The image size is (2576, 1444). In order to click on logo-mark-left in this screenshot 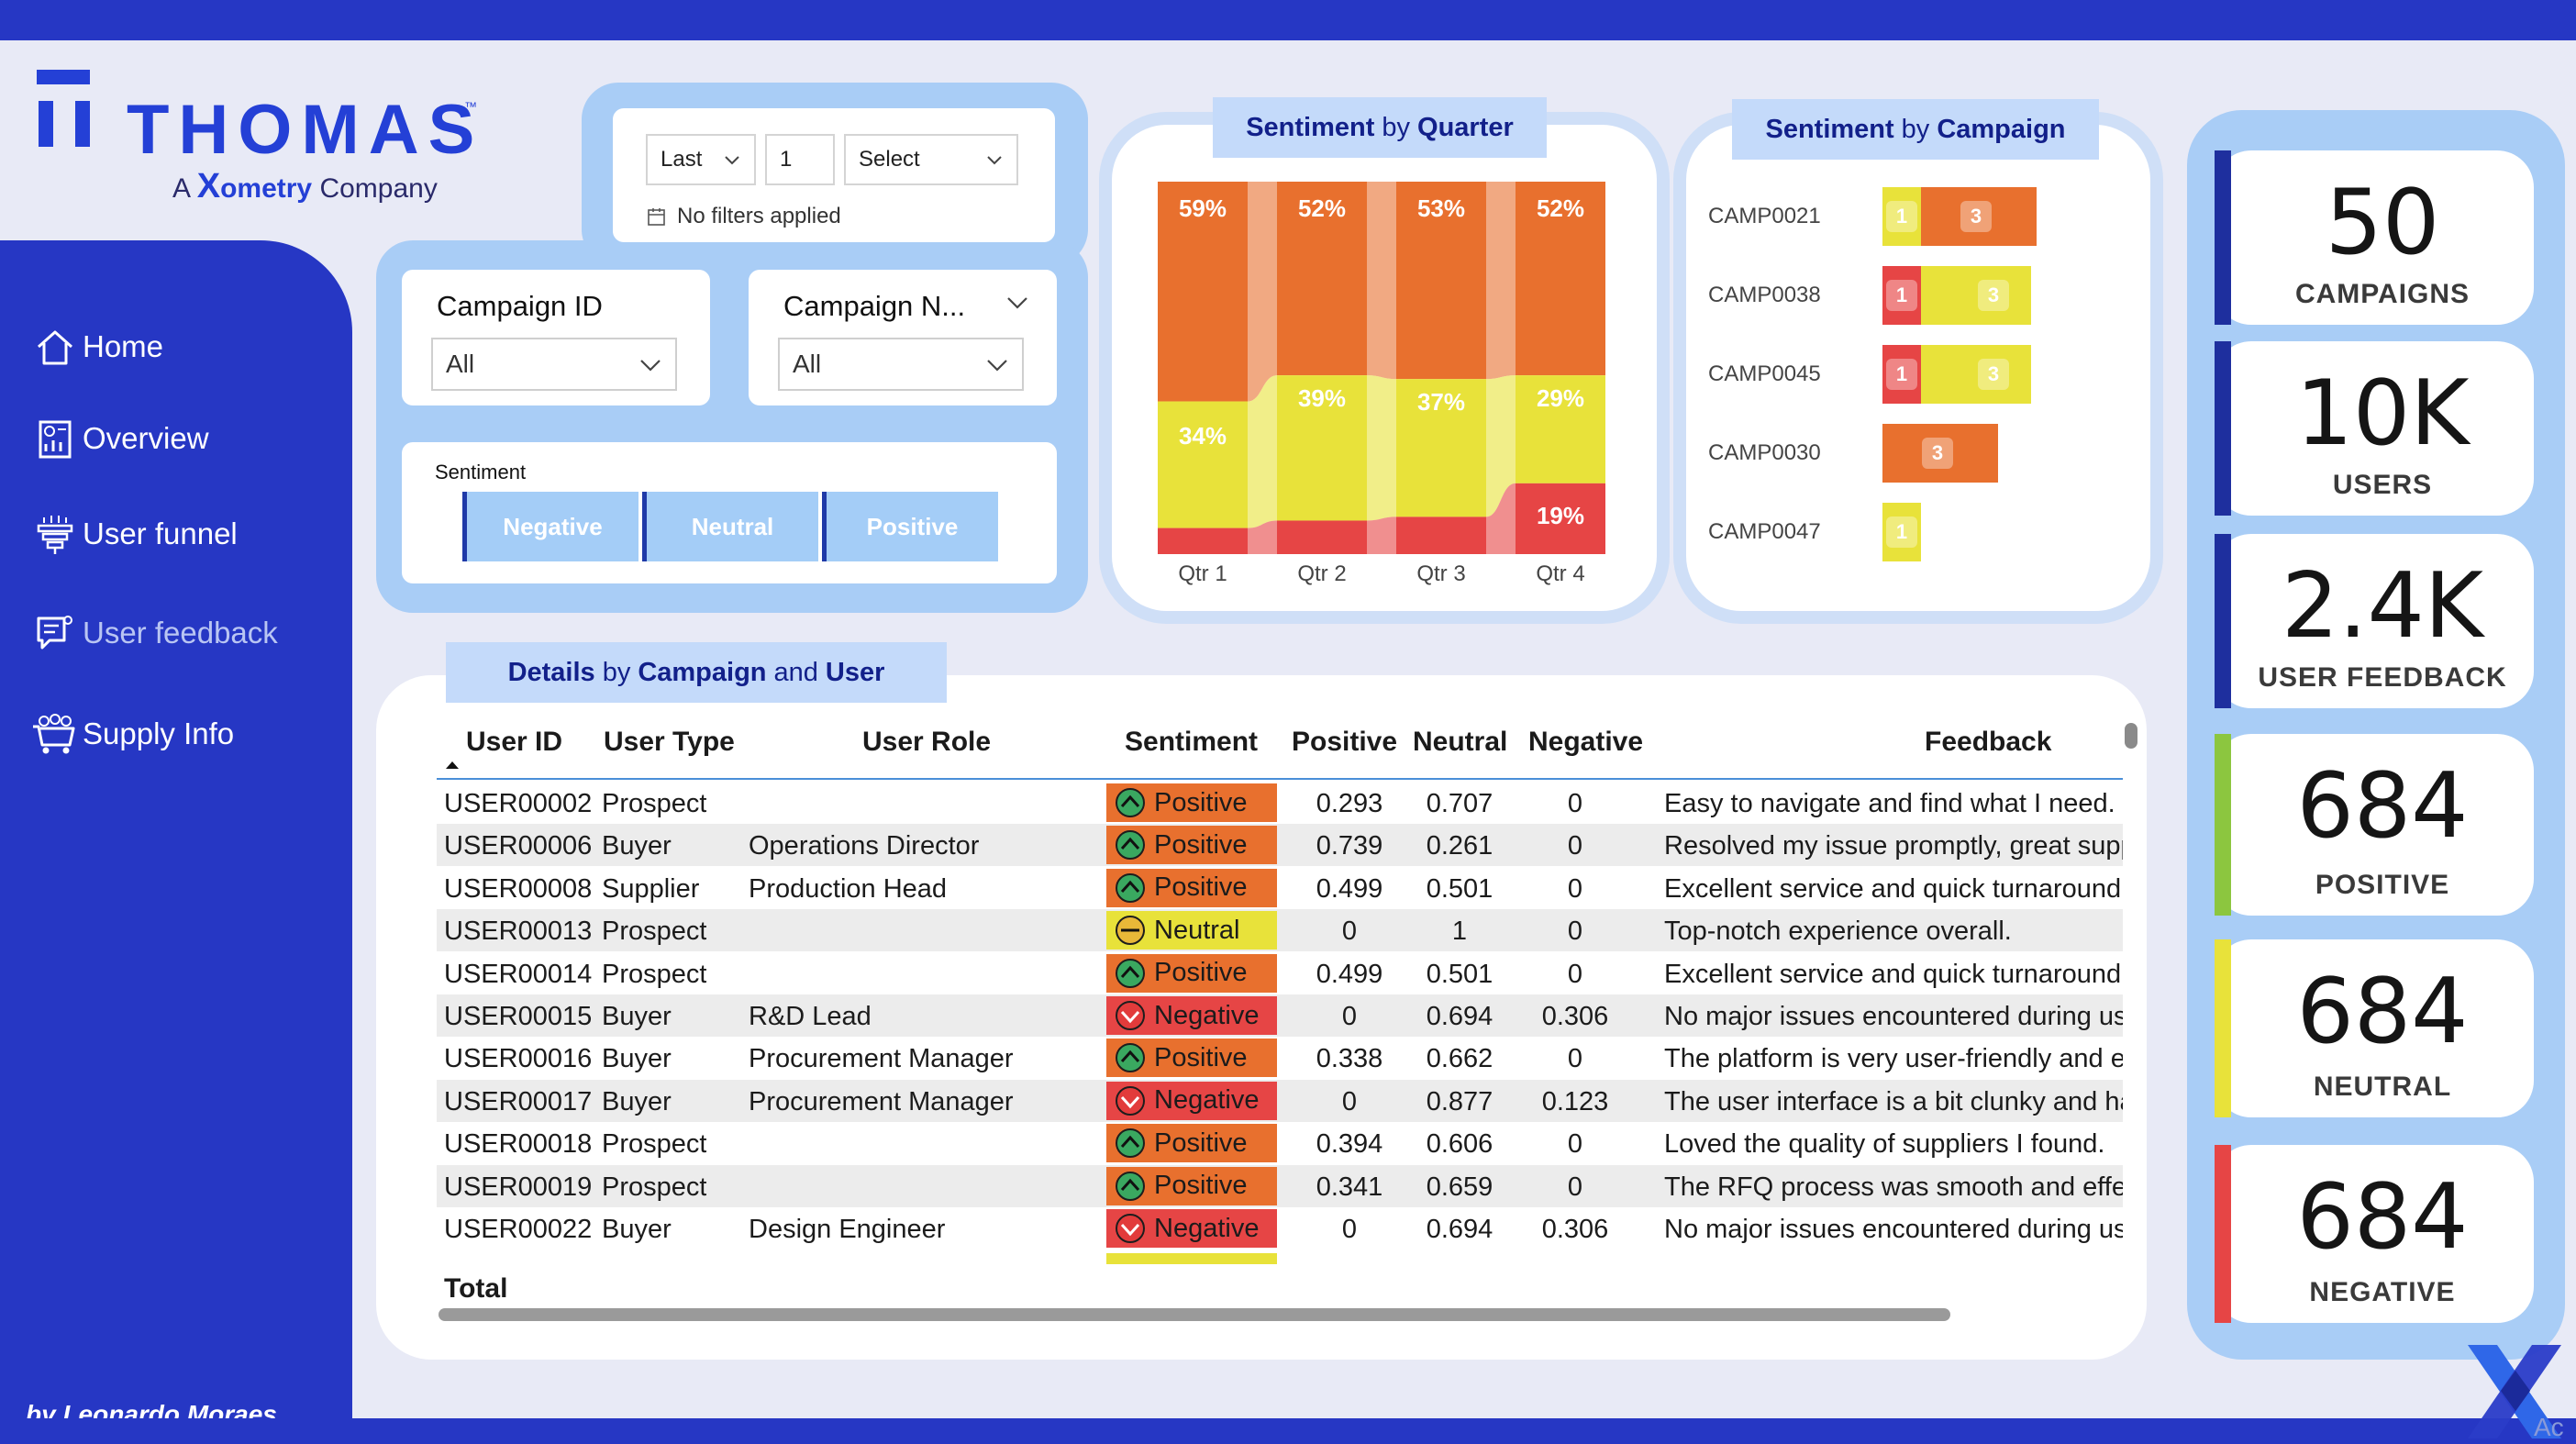, I will do `click(46, 124)`.